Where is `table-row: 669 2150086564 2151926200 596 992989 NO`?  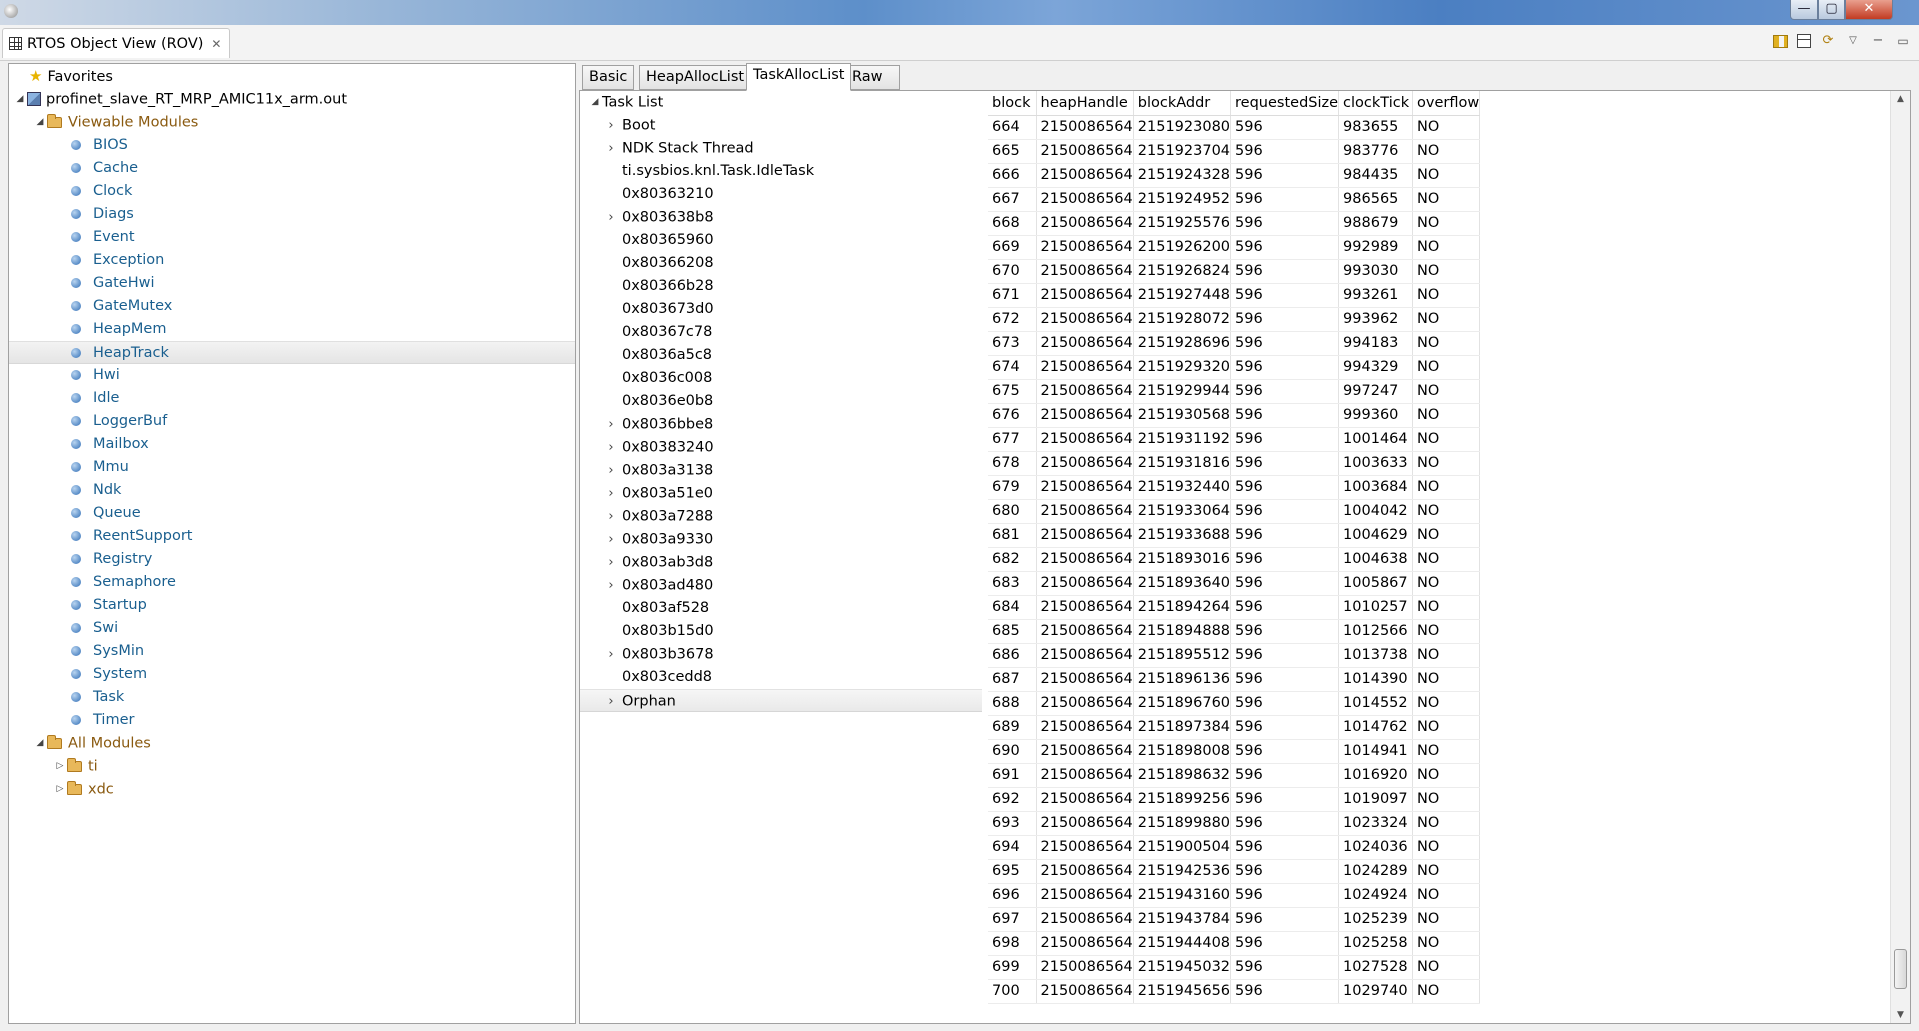 table-row: 669 2150086564 2151926200 596 992989 NO is located at coordinates (1234, 247).